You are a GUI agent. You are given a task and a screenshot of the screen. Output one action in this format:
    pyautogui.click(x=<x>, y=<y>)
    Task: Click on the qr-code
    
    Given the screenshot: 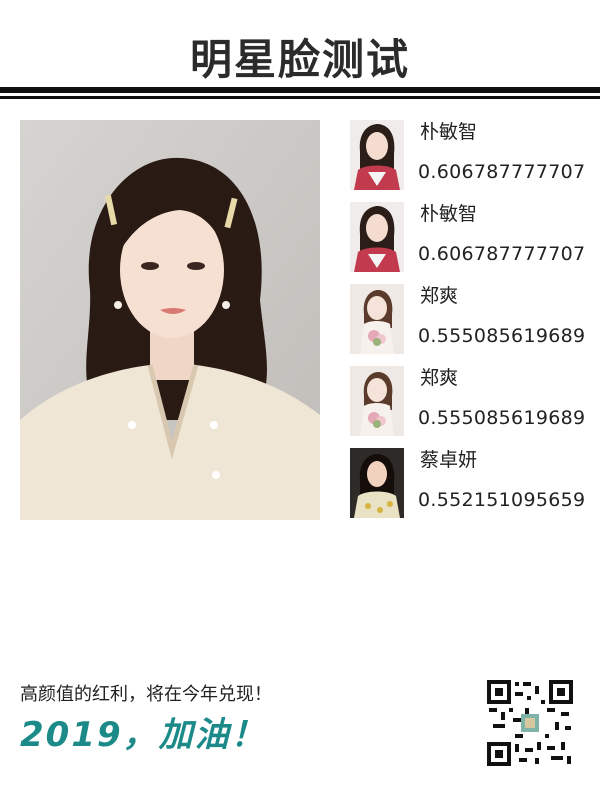 What is the action you would take?
    pyautogui.click(x=530, y=723)
    